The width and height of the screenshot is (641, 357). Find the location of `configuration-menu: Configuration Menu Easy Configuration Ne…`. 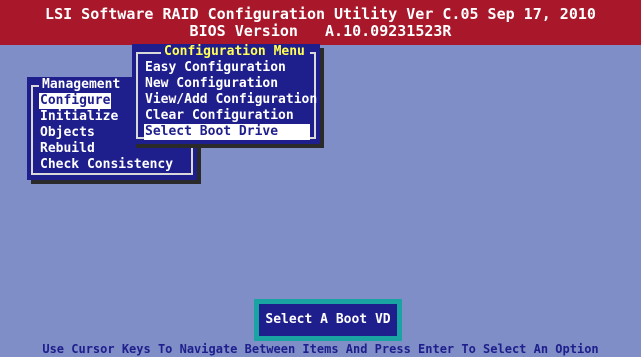

configuration-menu: Configuration Menu Easy Configuration Ne… is located at coordinates (226, 94).